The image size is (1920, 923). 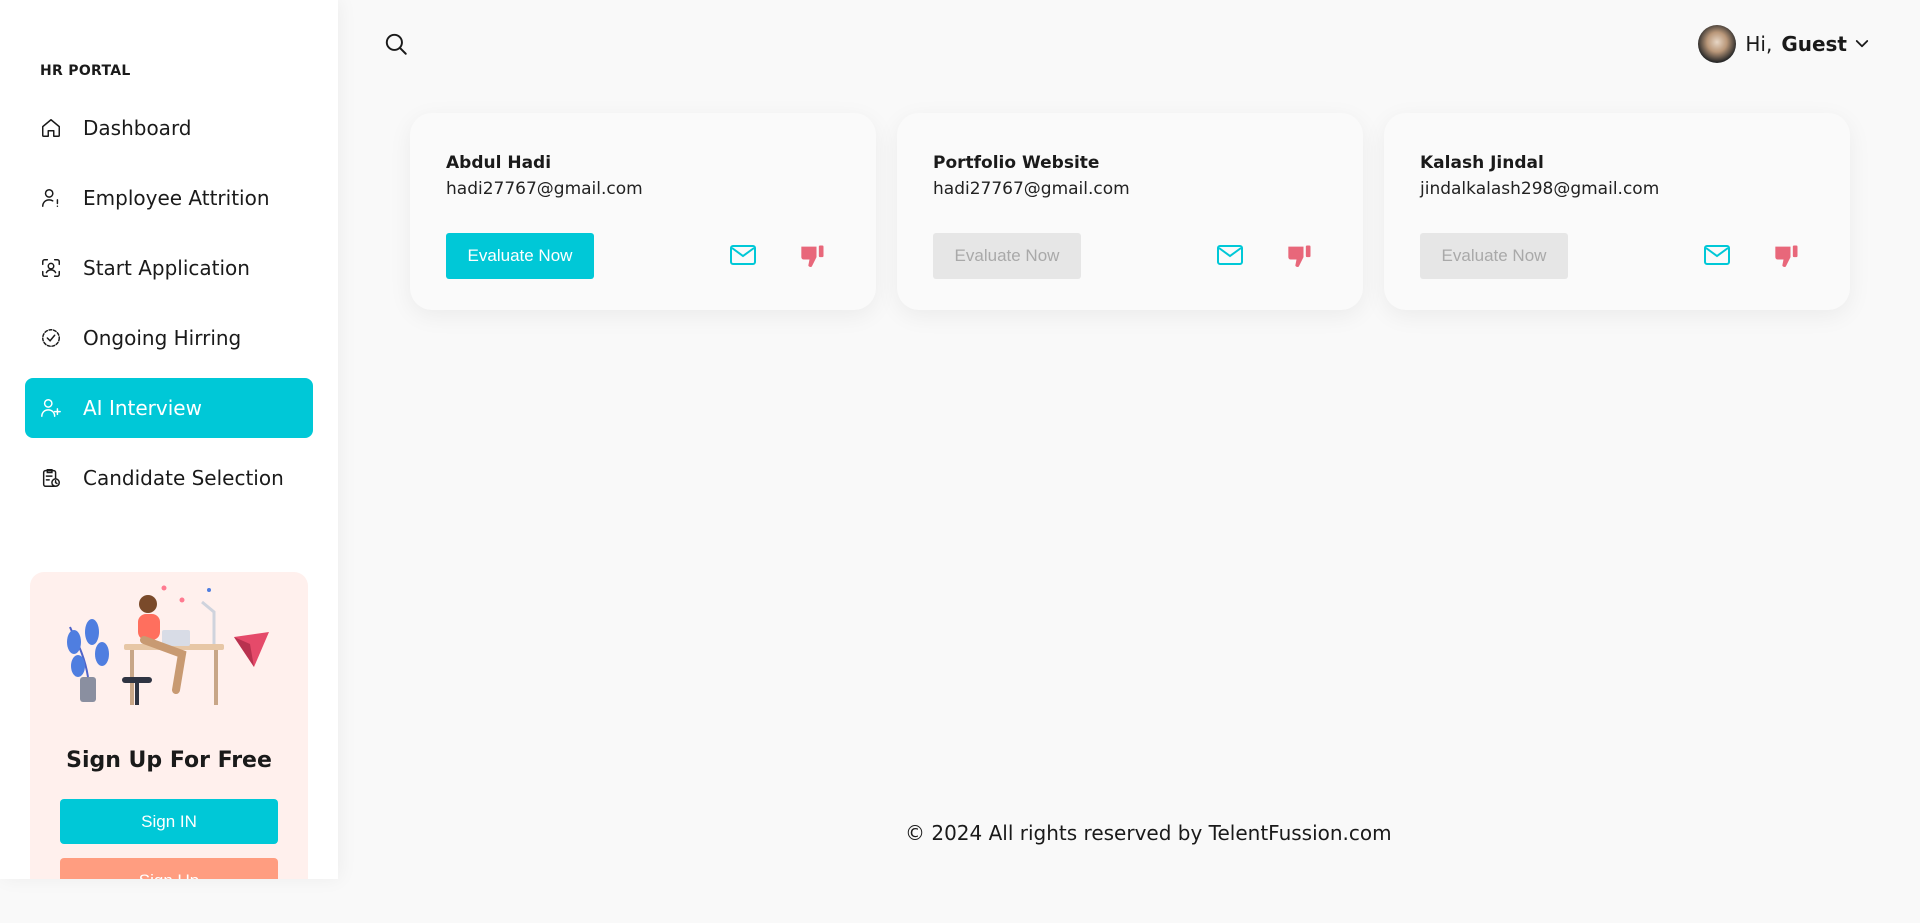 What do you see at coordinates (1717, 44) in the screenshot?
I see `avatar` at bounding box center [1717, 44].